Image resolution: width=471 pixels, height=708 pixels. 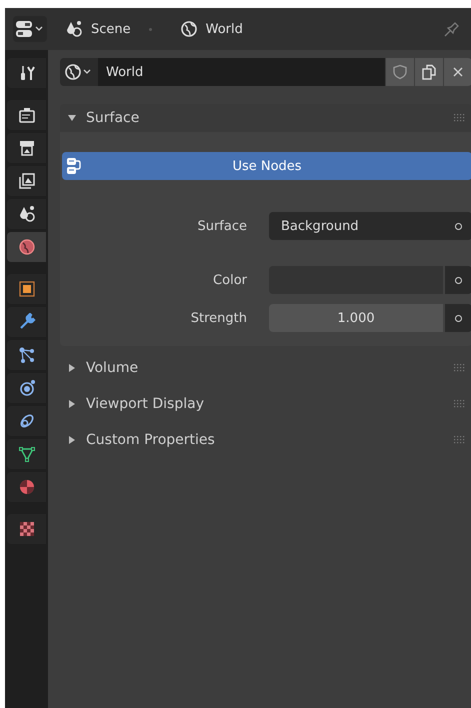 I want to click on close-button, so click(x=457, y=72).